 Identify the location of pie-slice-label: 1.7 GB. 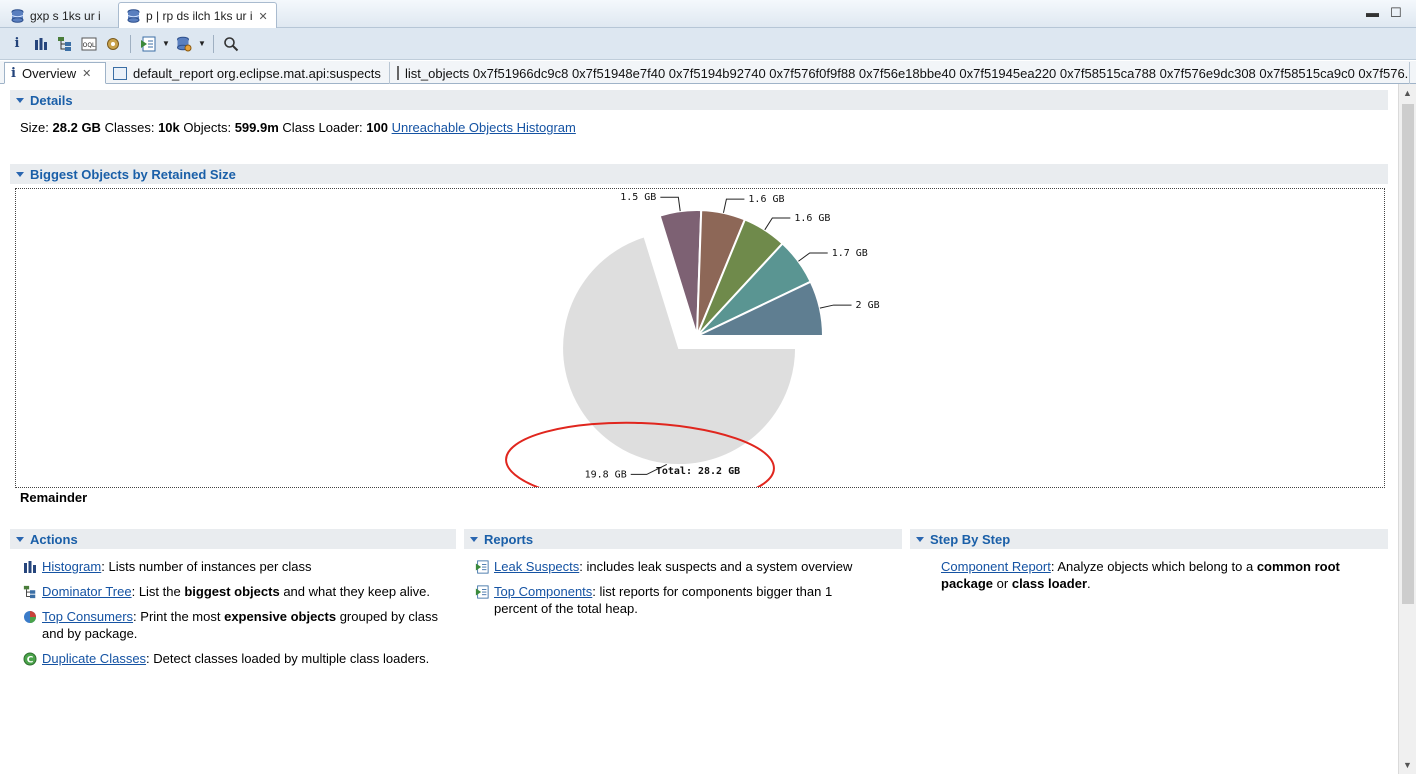
(850, 253).